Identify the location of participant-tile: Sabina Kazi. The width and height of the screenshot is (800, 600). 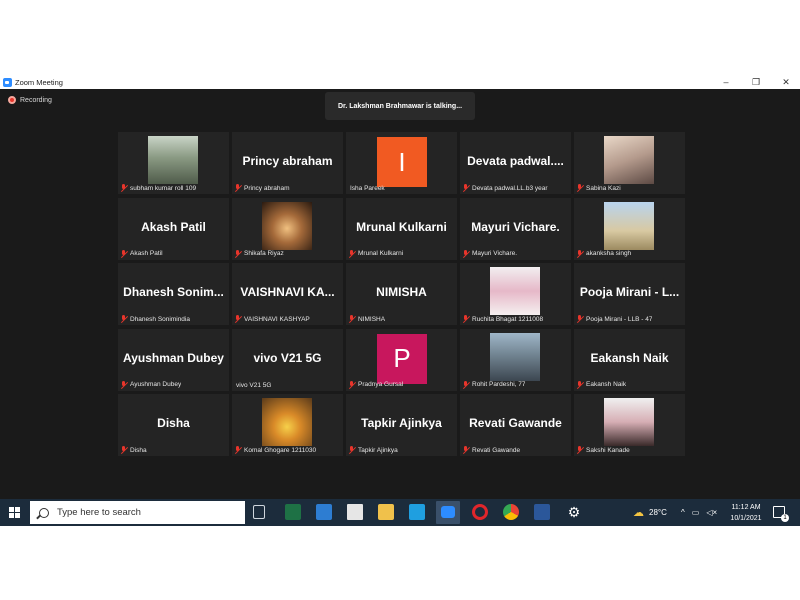
(629, 163).